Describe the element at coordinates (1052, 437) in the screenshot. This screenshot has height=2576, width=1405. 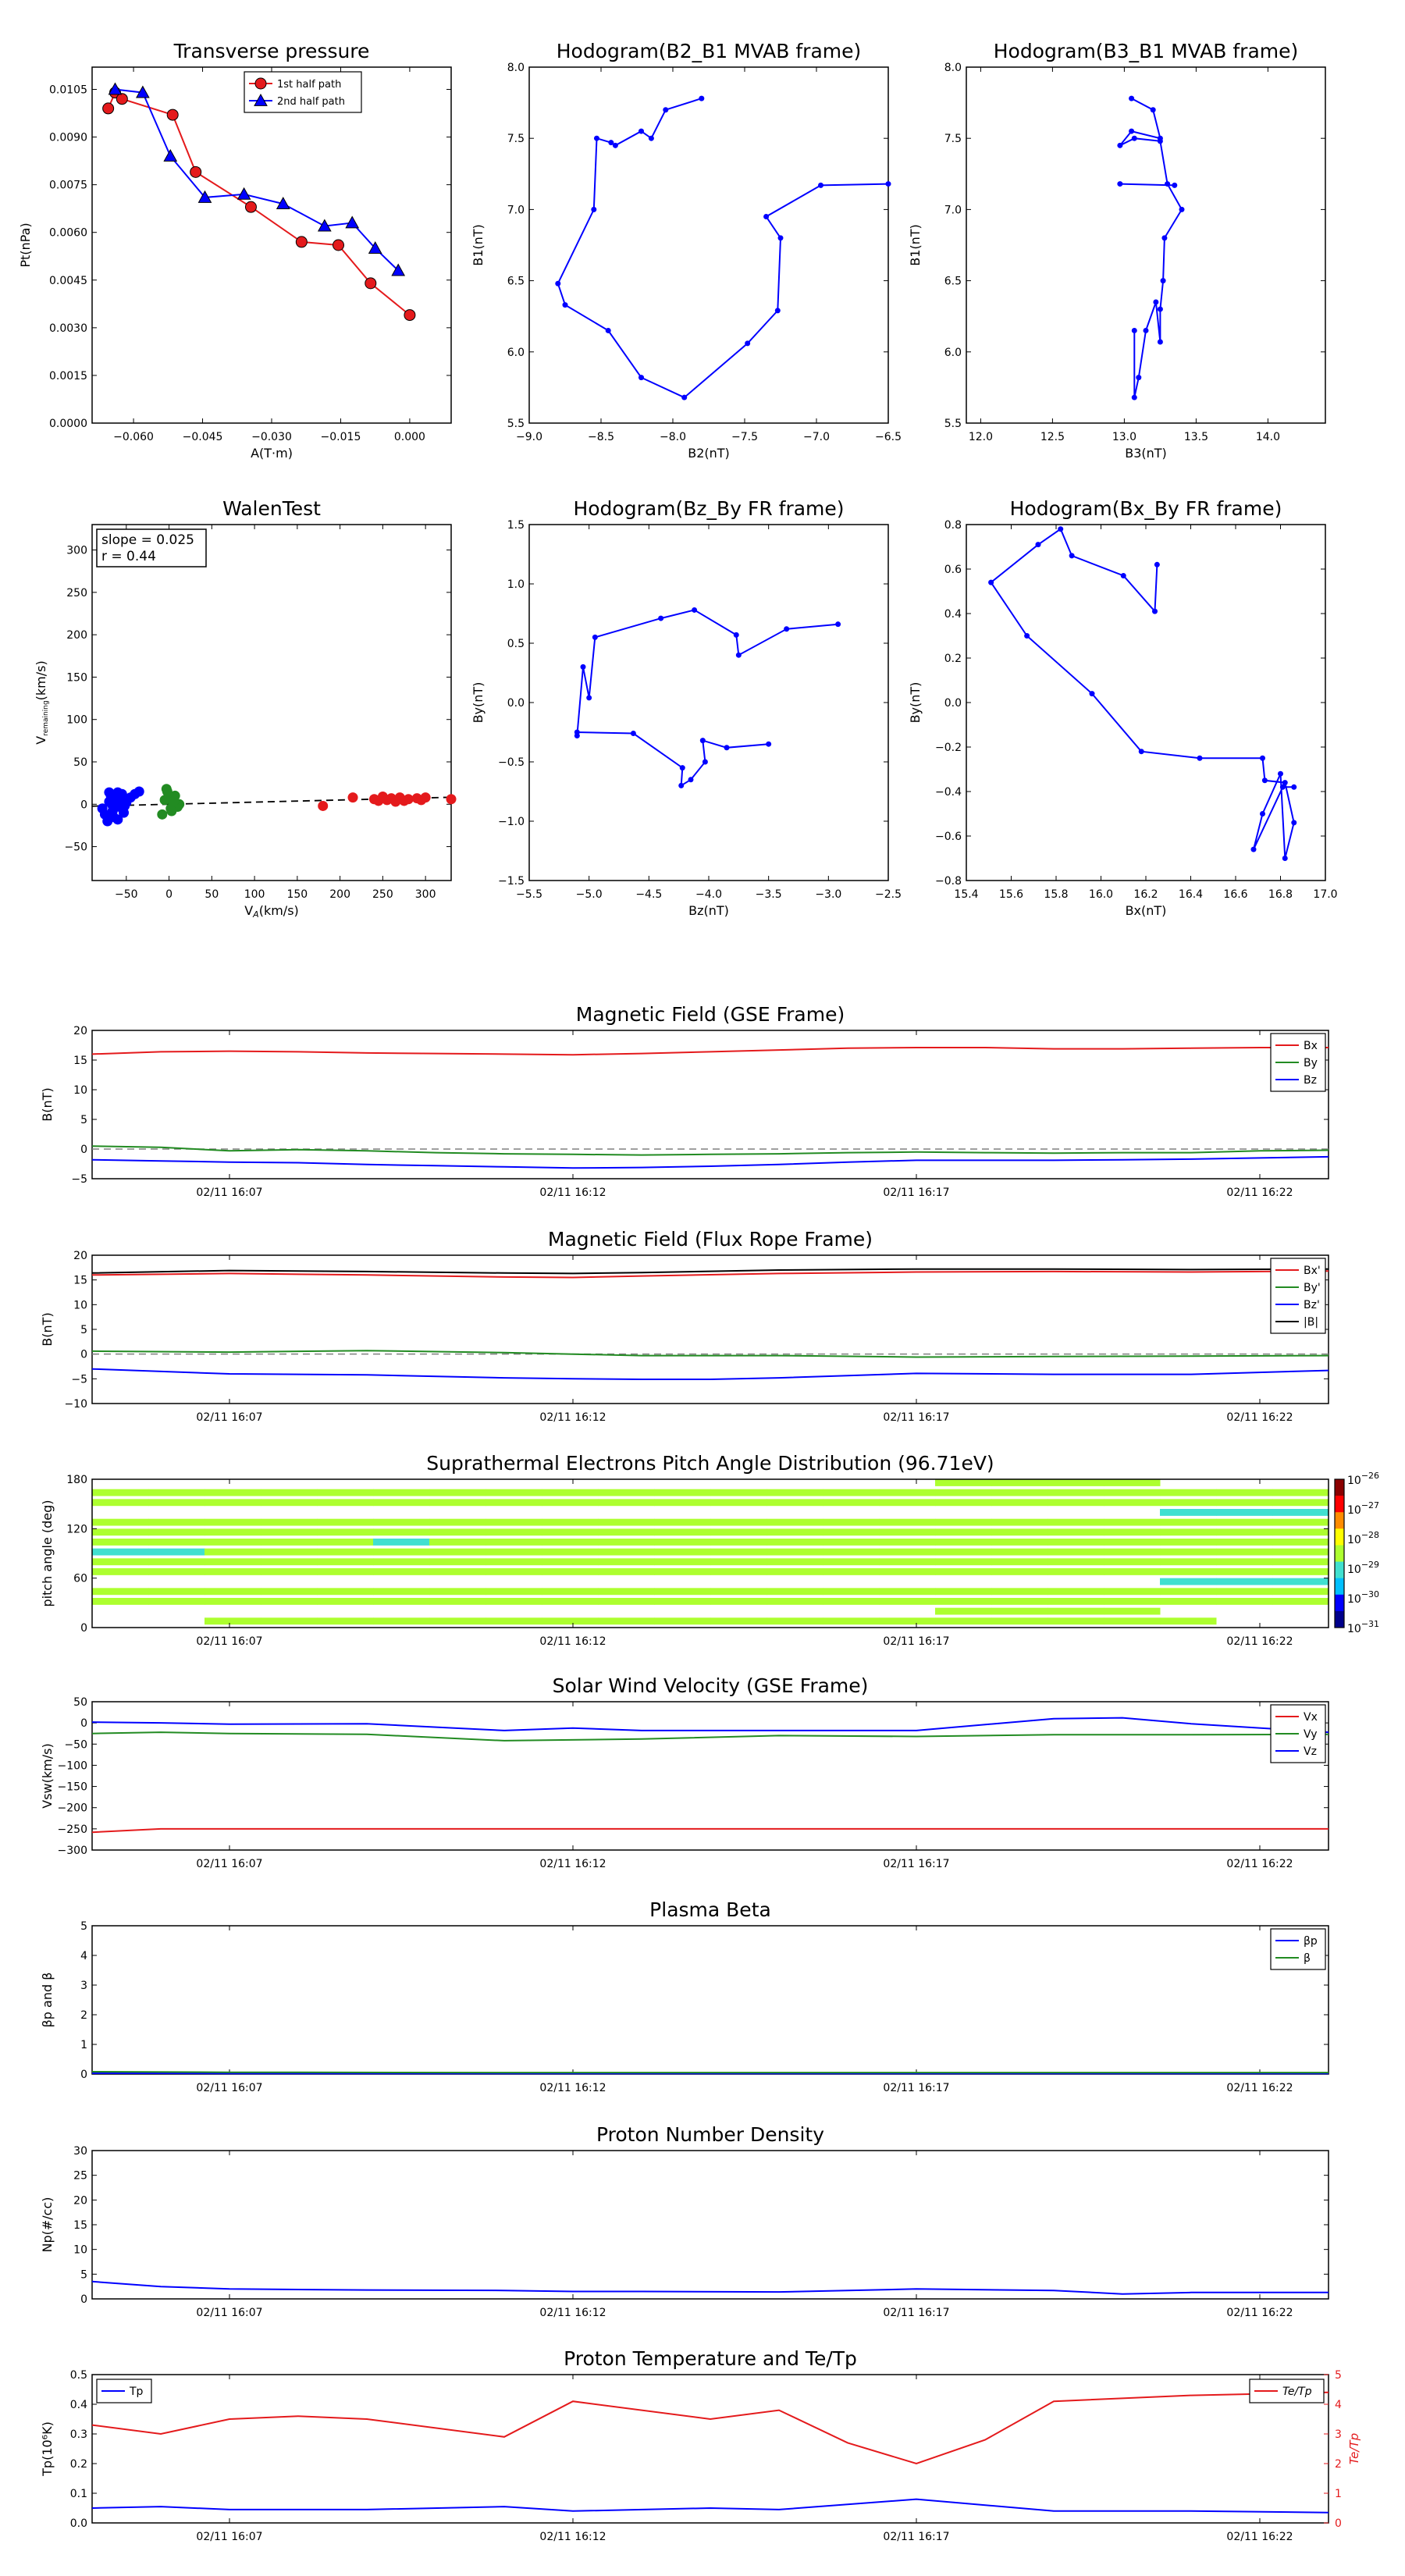
I see `x-tick-label: 12.5` at that location.